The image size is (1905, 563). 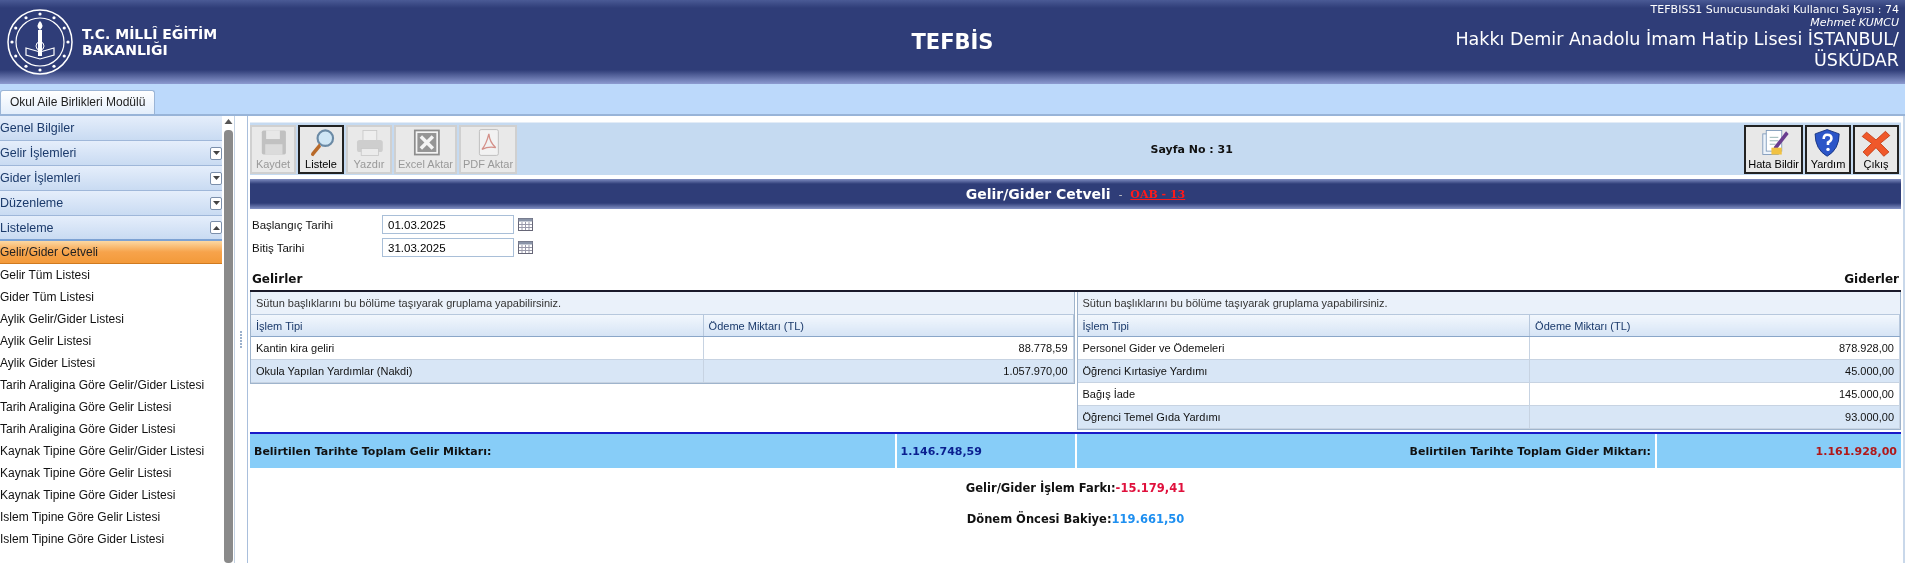 I want to click on menu-item: Tarih Araligina Göre Gelir/Gider Listesi, so click(x=111, y=385).